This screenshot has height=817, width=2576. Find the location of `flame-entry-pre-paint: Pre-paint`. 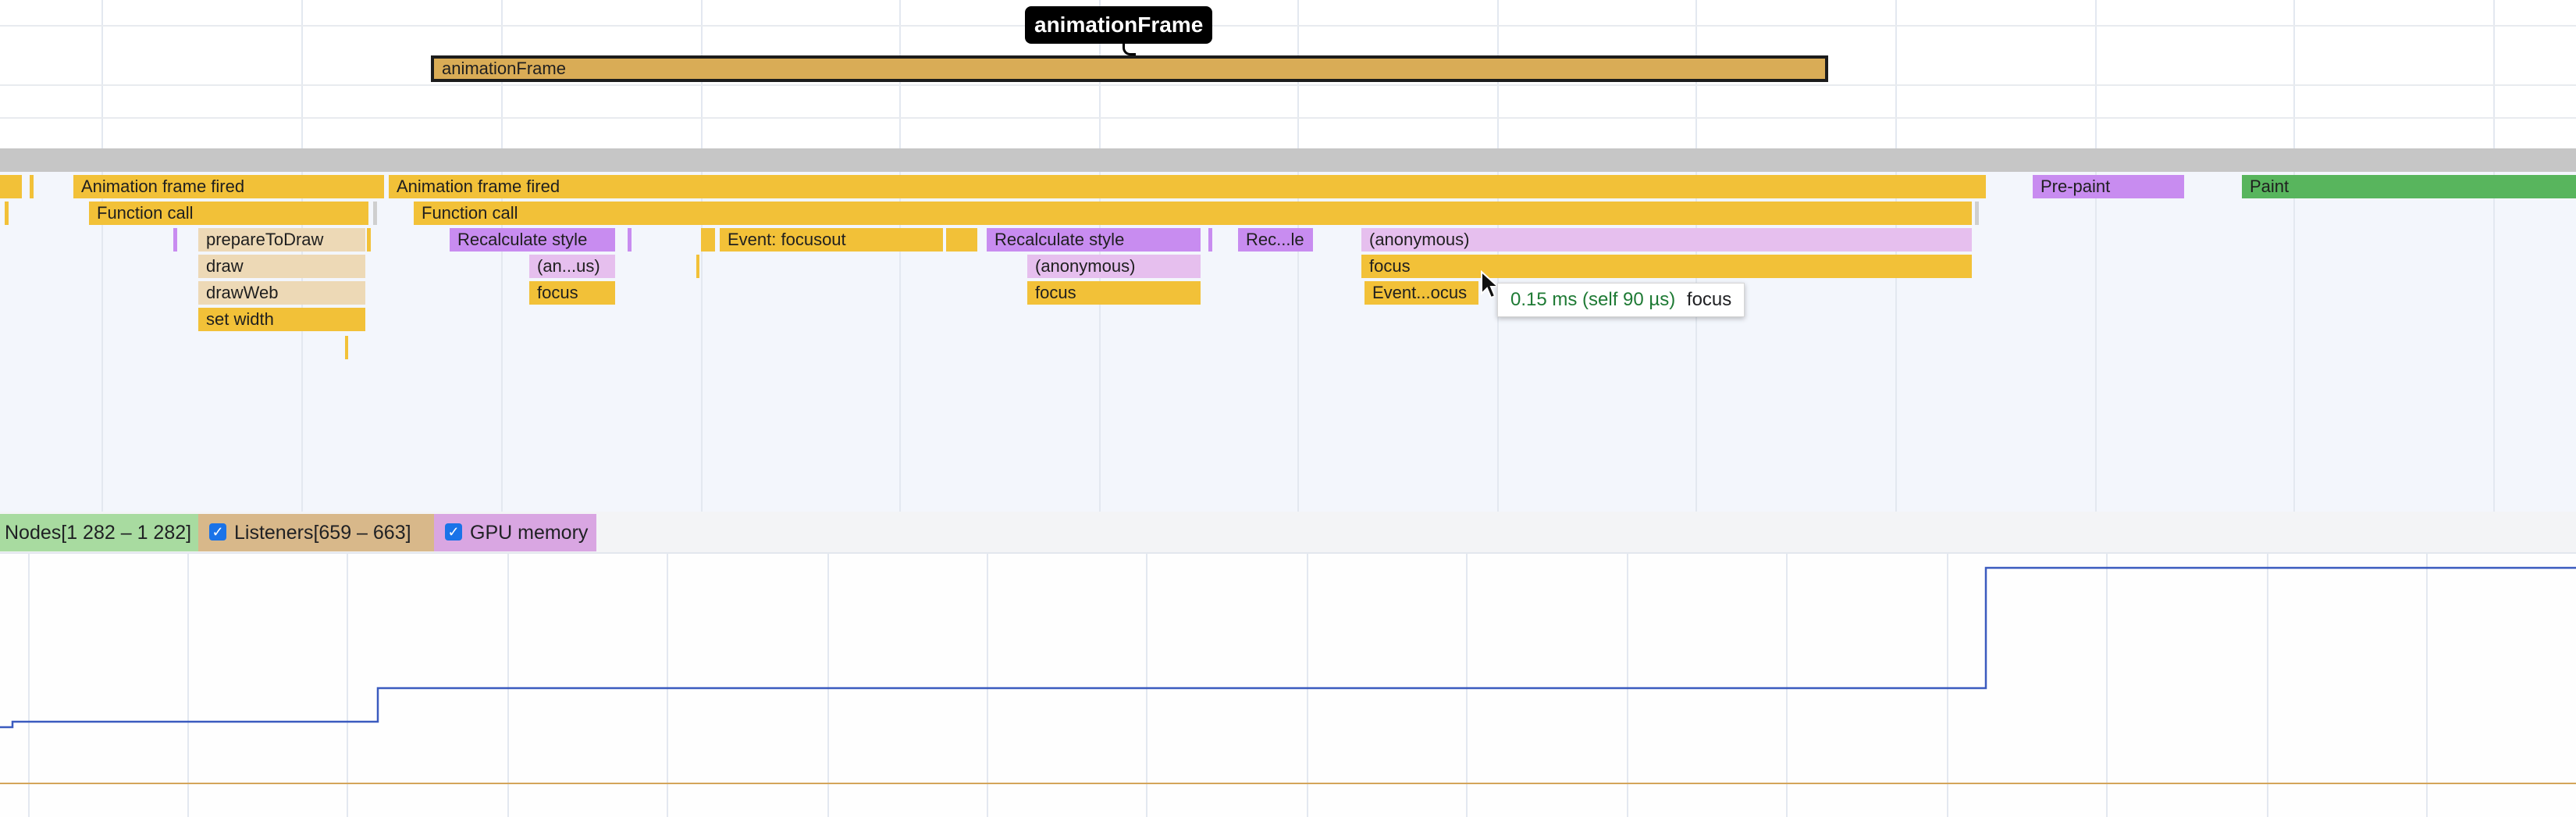

flame-entry-pre-paint: Pre-paint is located at coordinates (2108, 186).